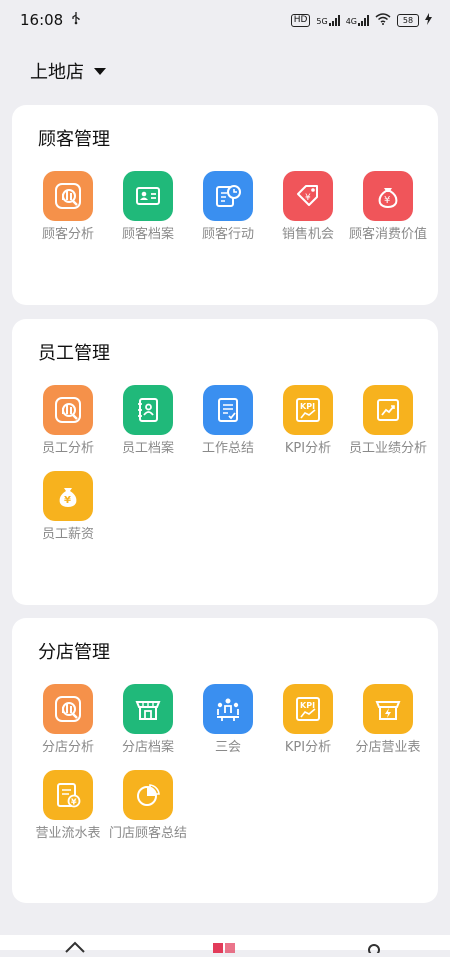 This screenshot has width=450, height=957. I want to click on tile-label: 员工薪资, so click(67, 534).